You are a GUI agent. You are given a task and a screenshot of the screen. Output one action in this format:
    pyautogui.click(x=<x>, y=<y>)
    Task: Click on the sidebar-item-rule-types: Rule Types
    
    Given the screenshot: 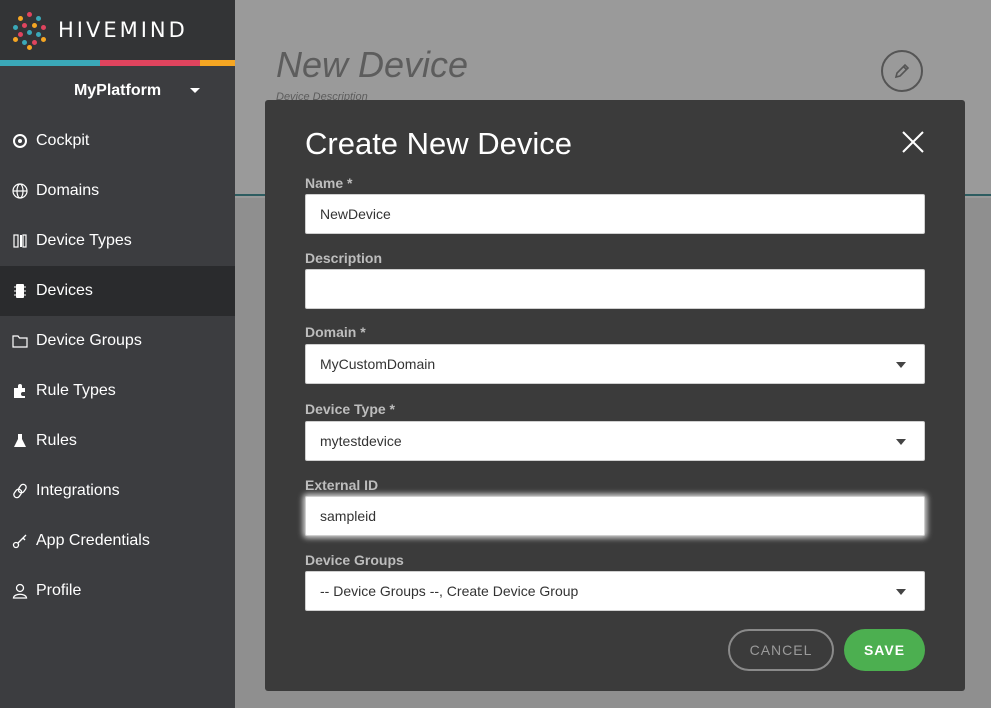 What is the action you would take?
    pyautogui.click(x=117, y=391)
    